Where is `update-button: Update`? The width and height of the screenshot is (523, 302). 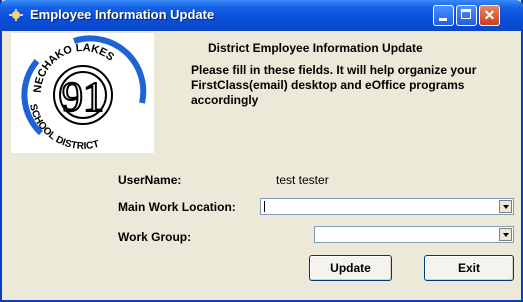 update-button: Update is located at coordinates (350, 268).